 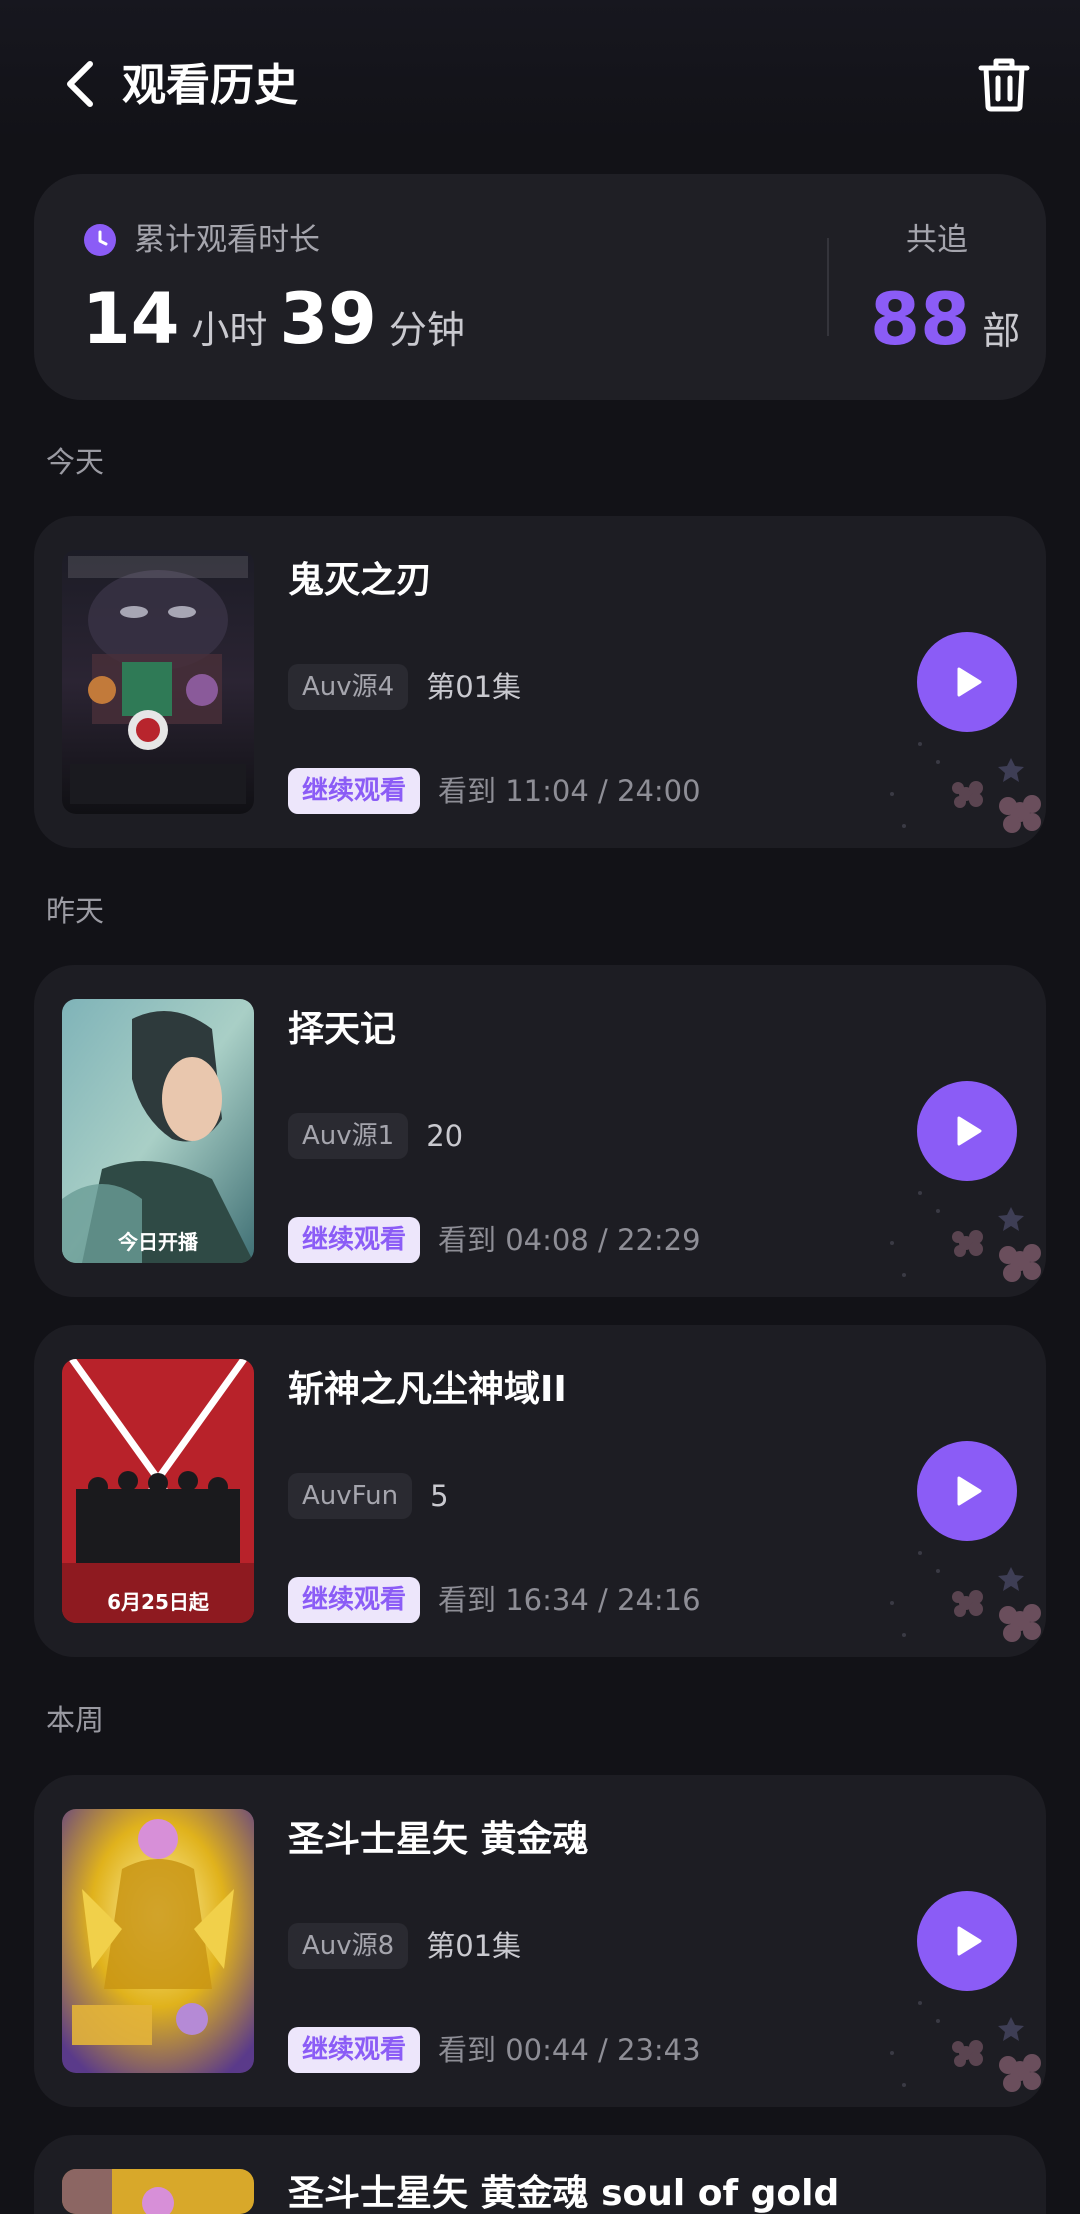 What do you see at coordinates (445, 1136) in the screenshot?
I see `episode-label: 20` at bounding box center [445, 1136].